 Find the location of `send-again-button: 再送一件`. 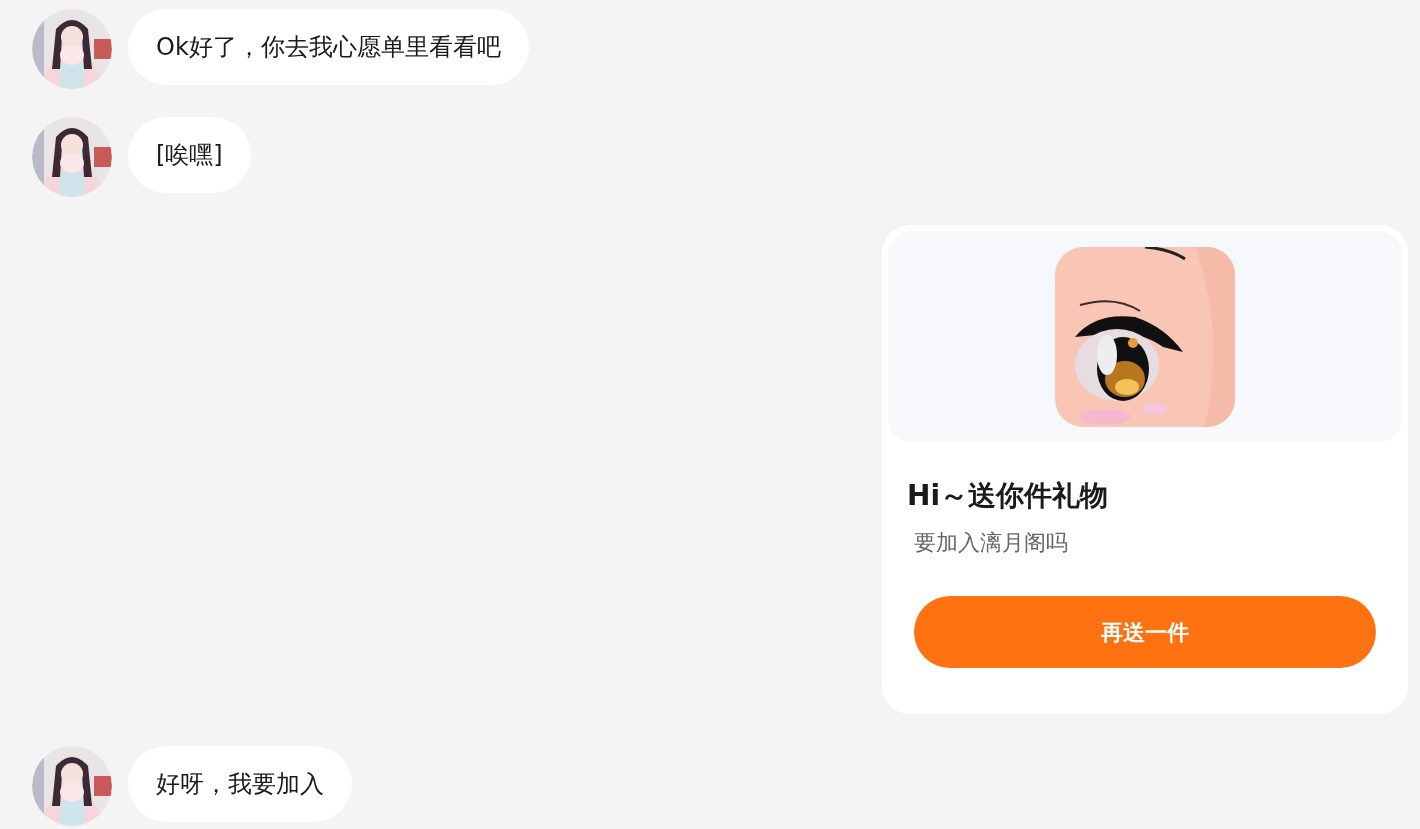

send-again-button: 再送一件 is located at coordinates (1145, 632).